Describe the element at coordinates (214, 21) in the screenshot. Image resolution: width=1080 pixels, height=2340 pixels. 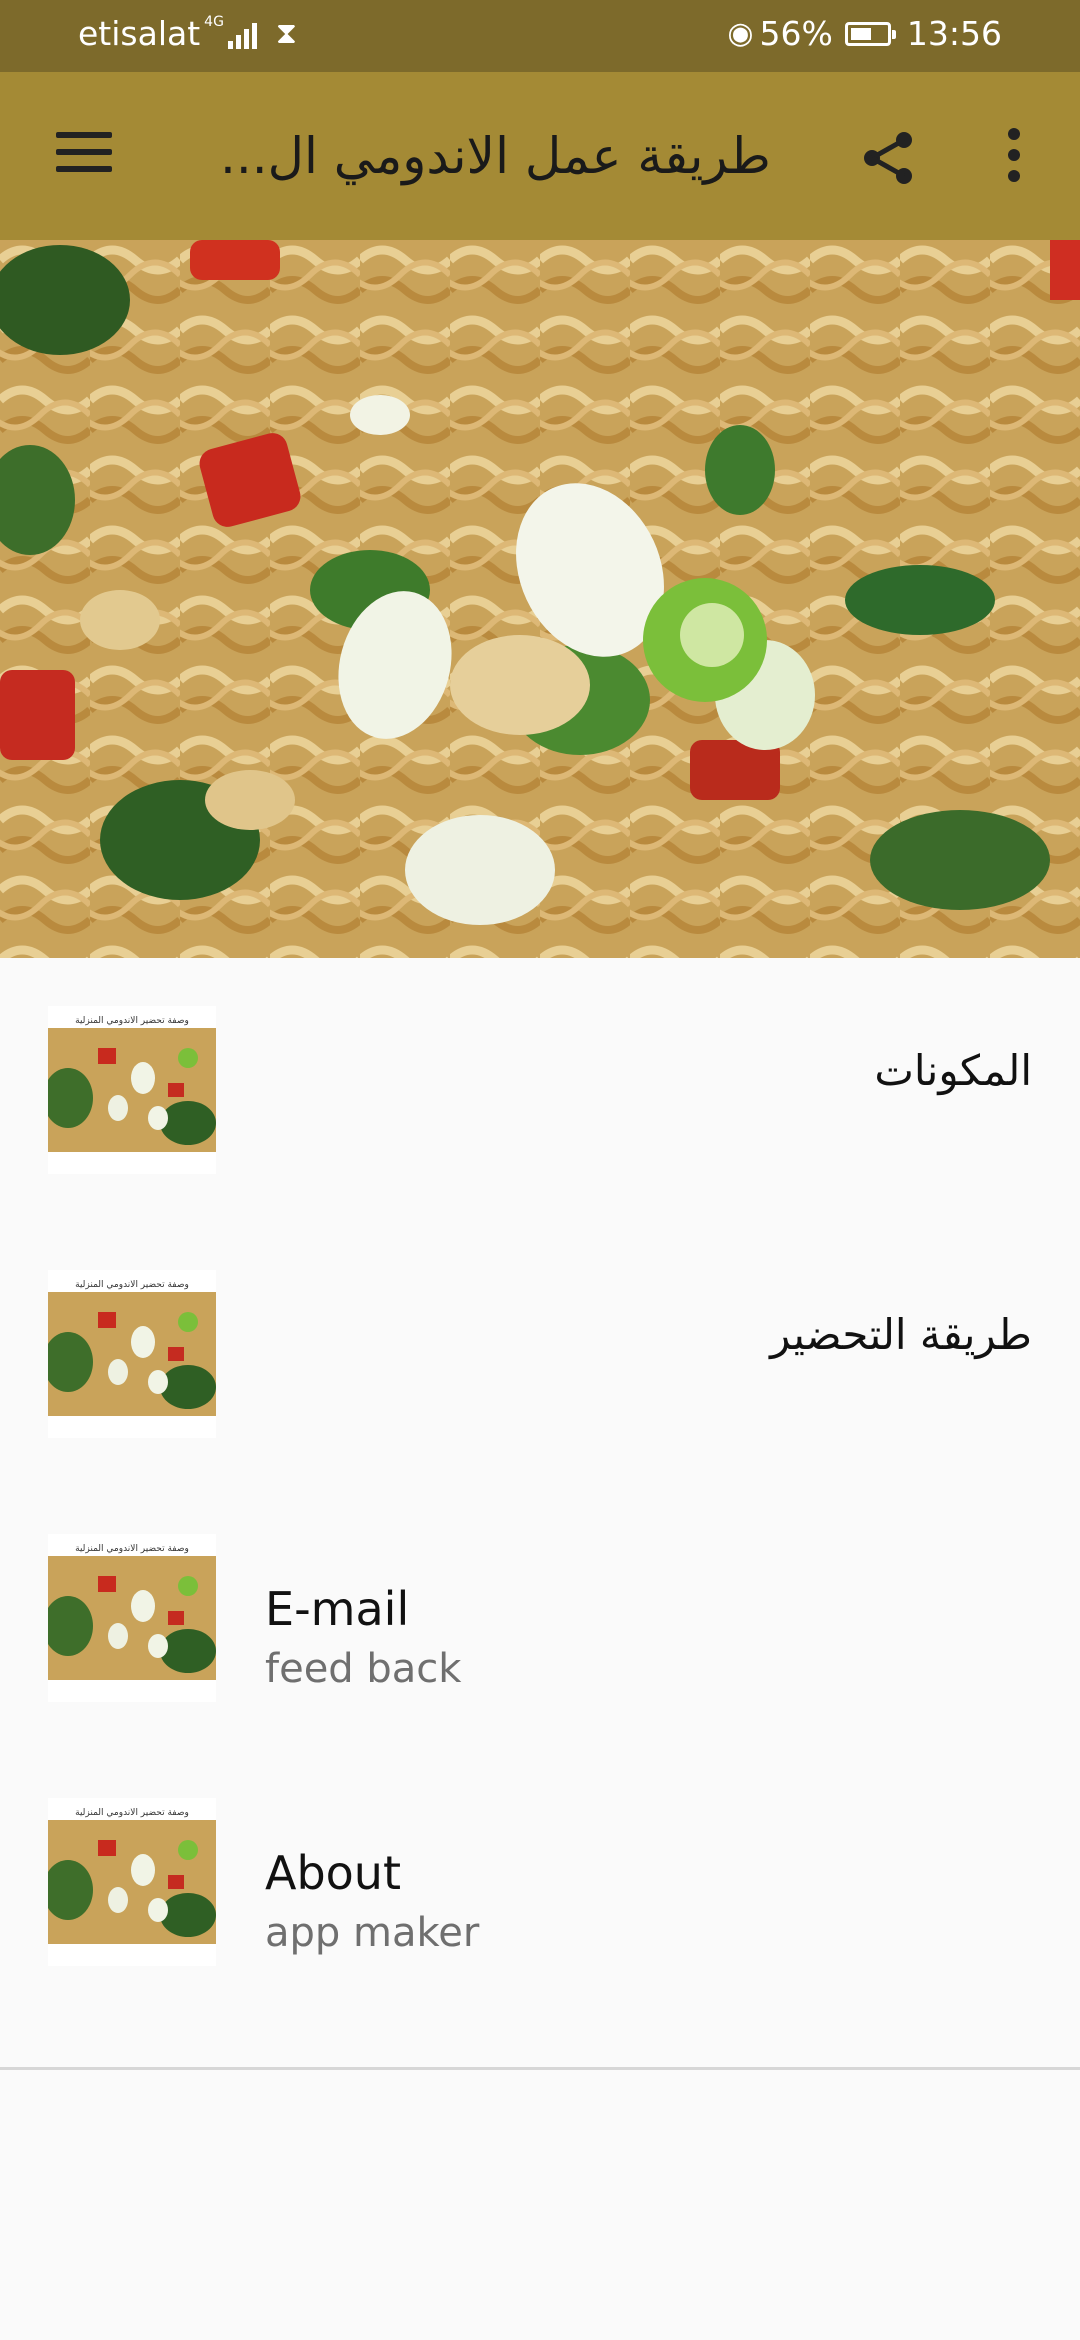
I see `network-type: 4G` at that location.